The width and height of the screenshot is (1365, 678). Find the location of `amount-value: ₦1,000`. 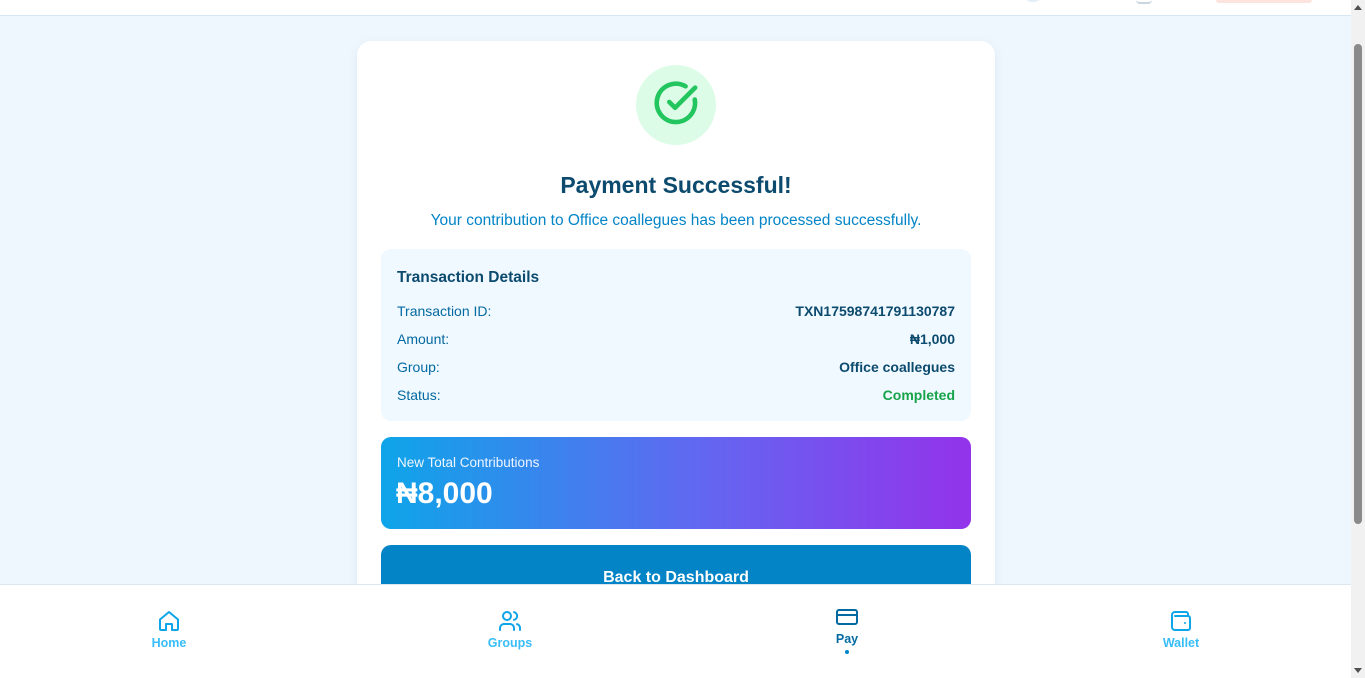

amount-value: ₦1,000 is located at coordinates (932, 339).